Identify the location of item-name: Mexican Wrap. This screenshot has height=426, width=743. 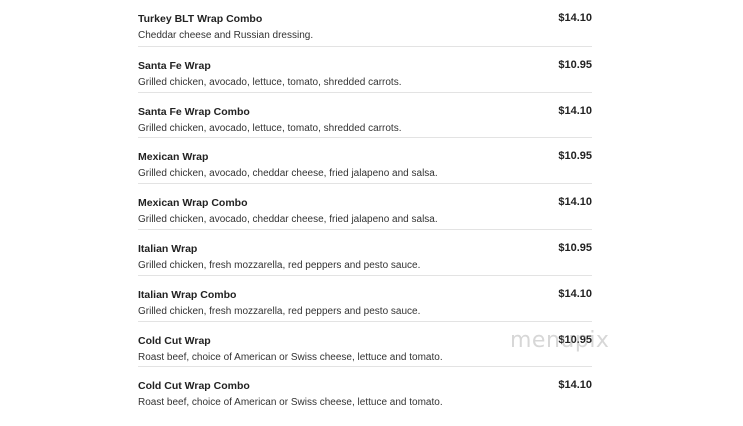
(173, 157).